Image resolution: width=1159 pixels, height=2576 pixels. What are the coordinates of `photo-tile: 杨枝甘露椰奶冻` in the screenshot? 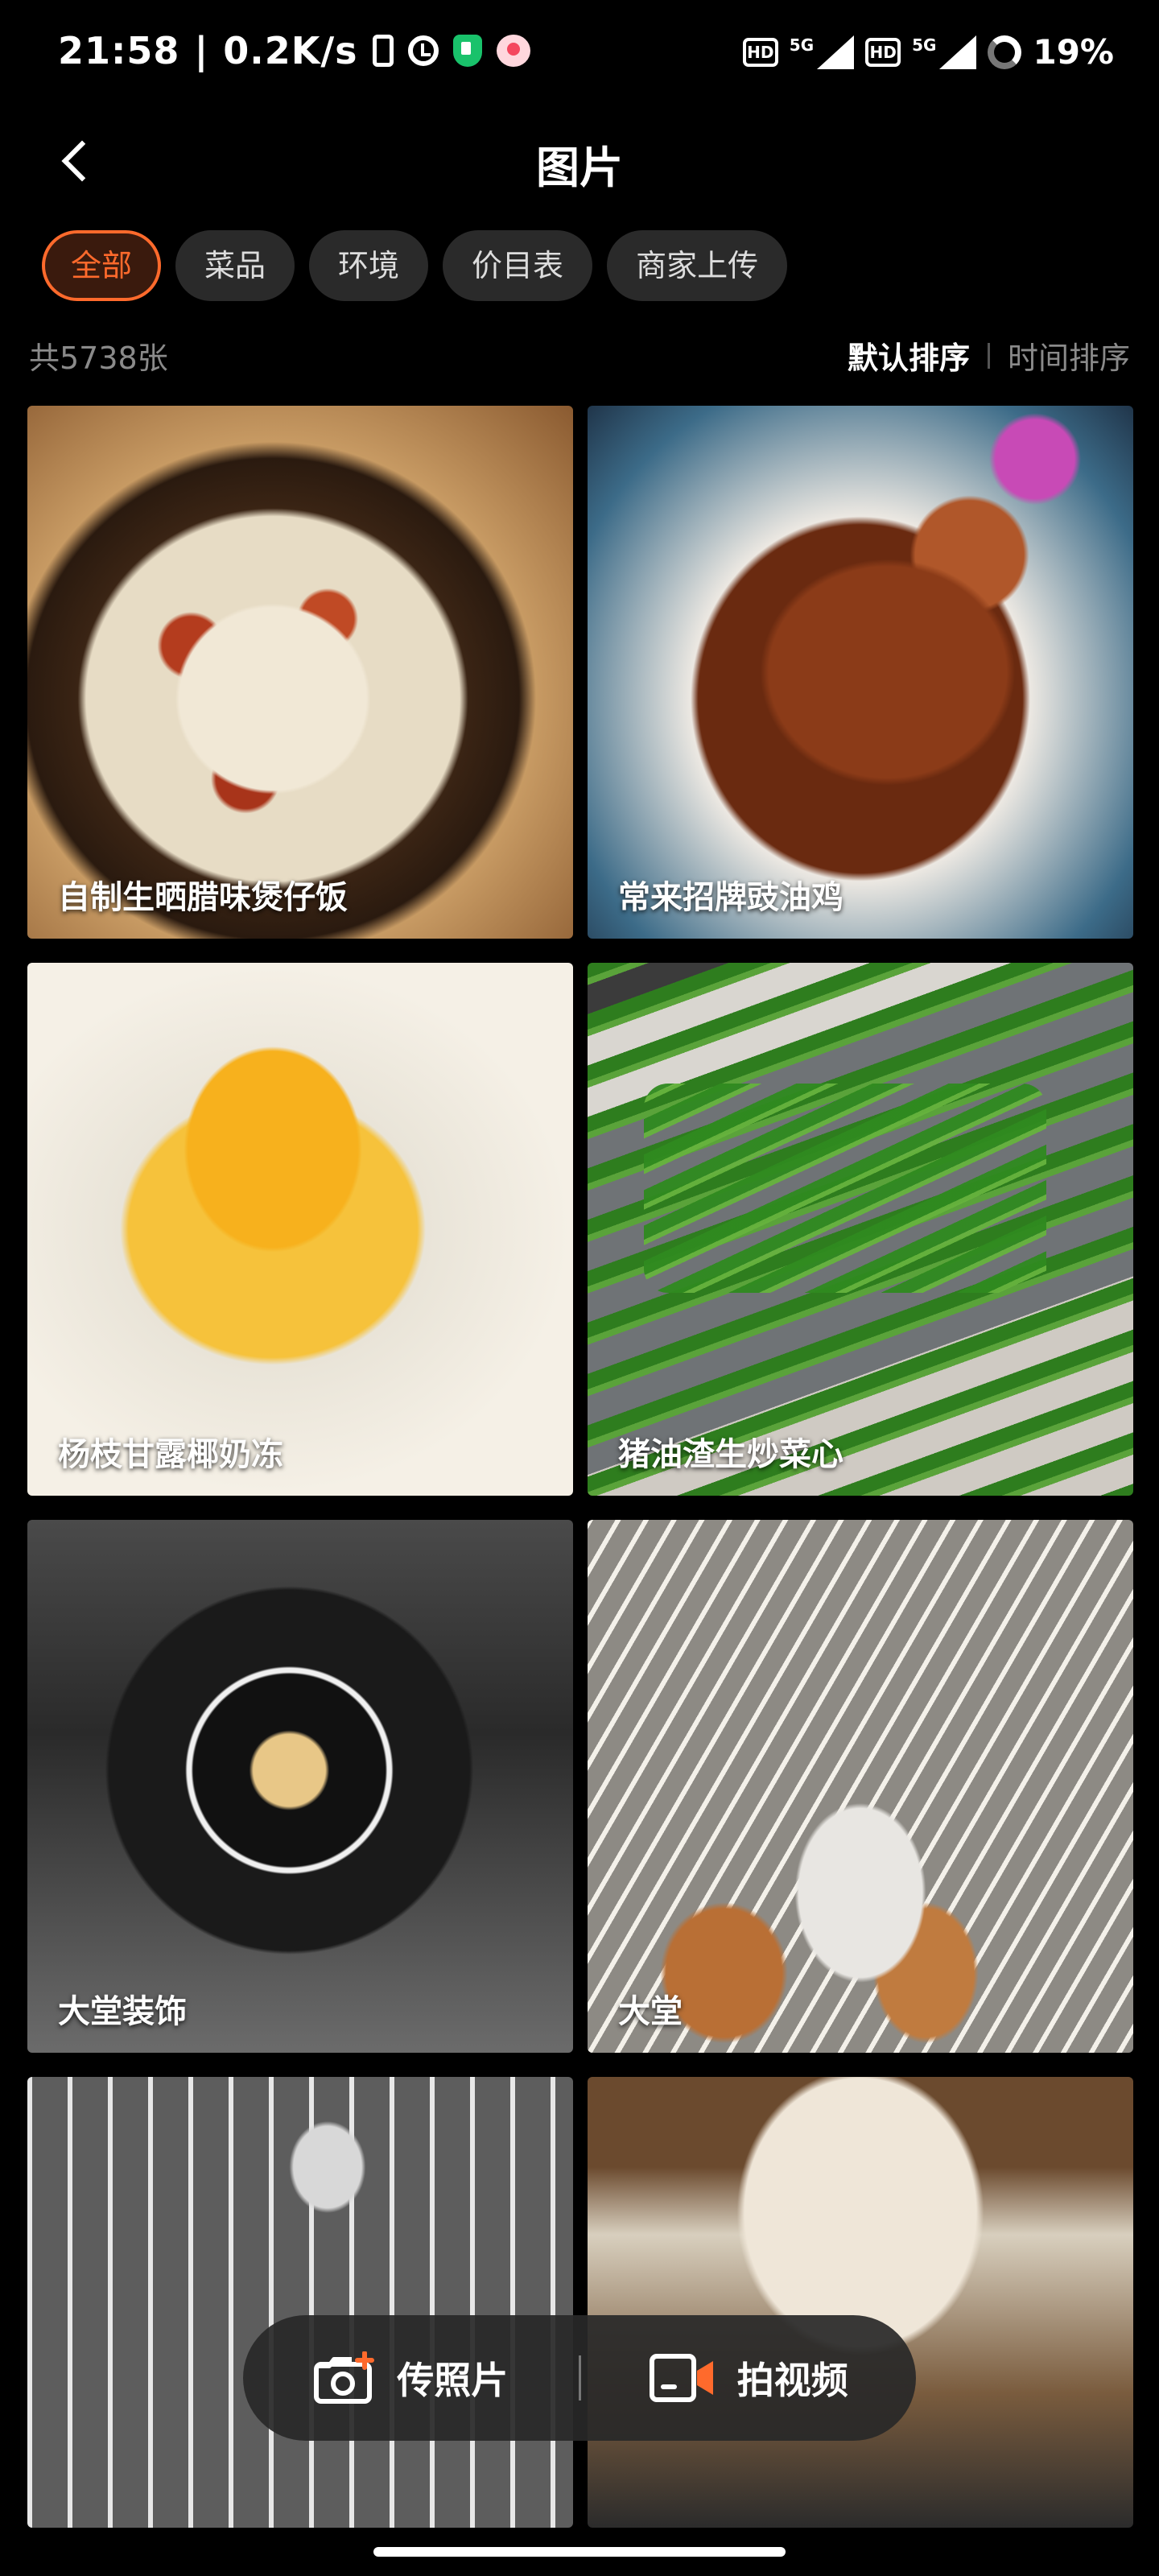 It's located at (300, 1229).